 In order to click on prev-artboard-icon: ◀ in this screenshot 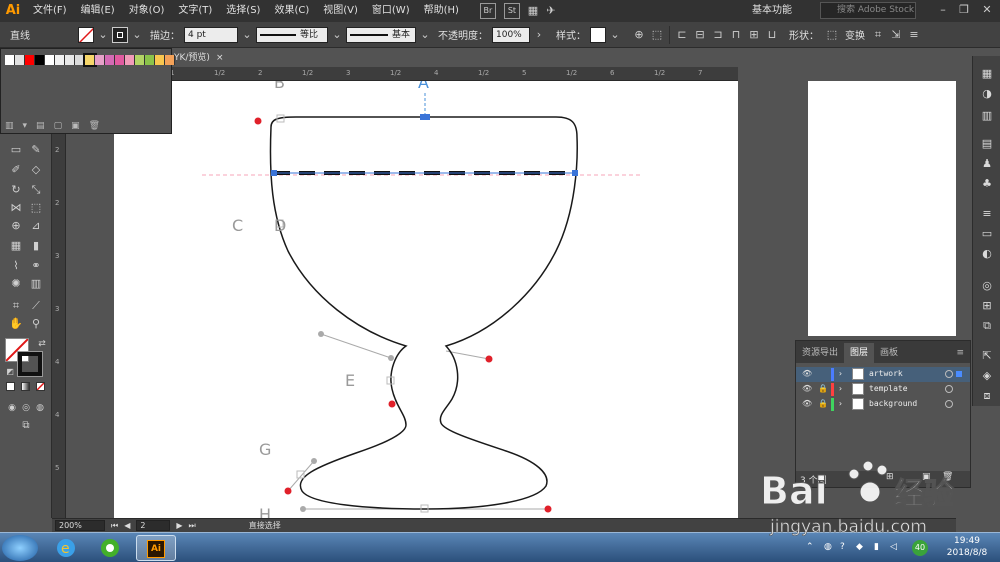, I will do `click(127, 525)`.